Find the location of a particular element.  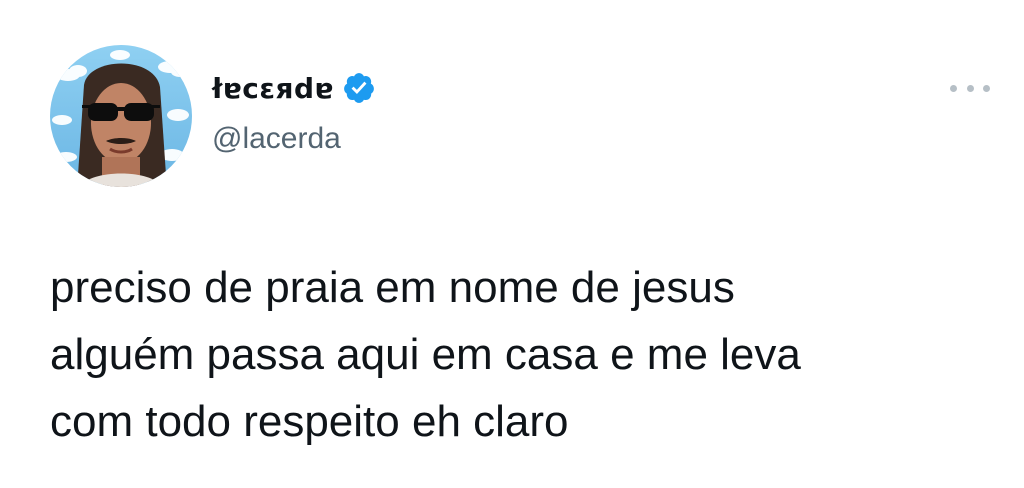

tweet-text-line: alguém passa aqui em casa e me leva is located at coordinates (425, 354).